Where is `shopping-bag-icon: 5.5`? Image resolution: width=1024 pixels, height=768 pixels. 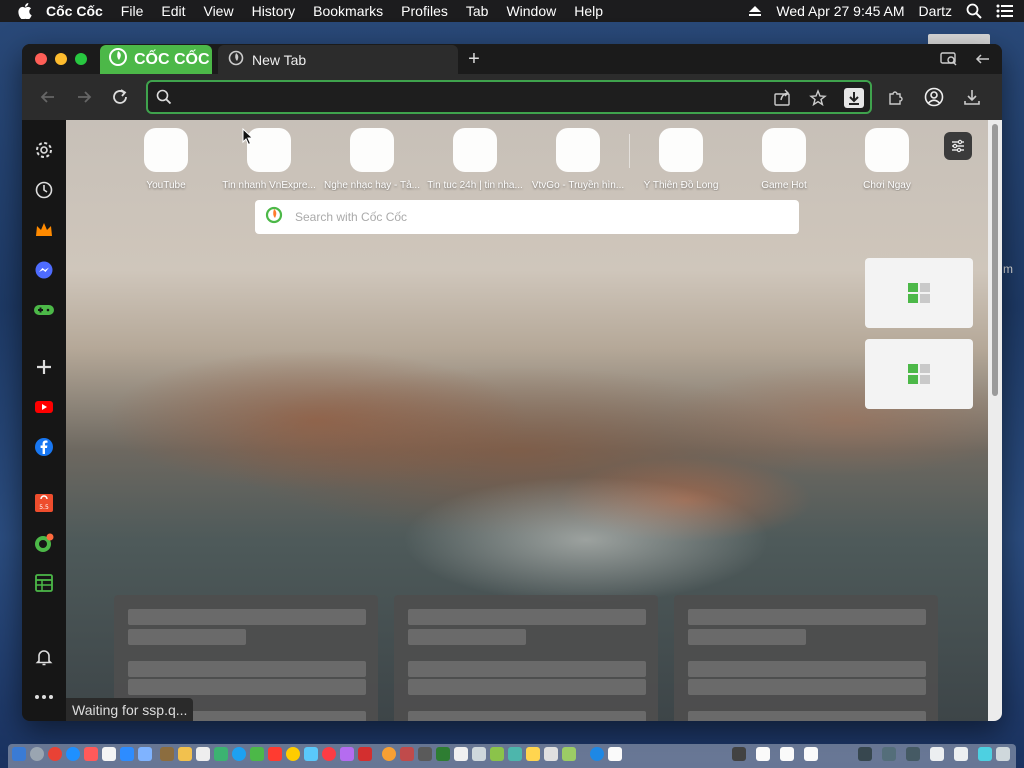 shopping-bag-icon: 5.5 is located at coordinates (44, 503).